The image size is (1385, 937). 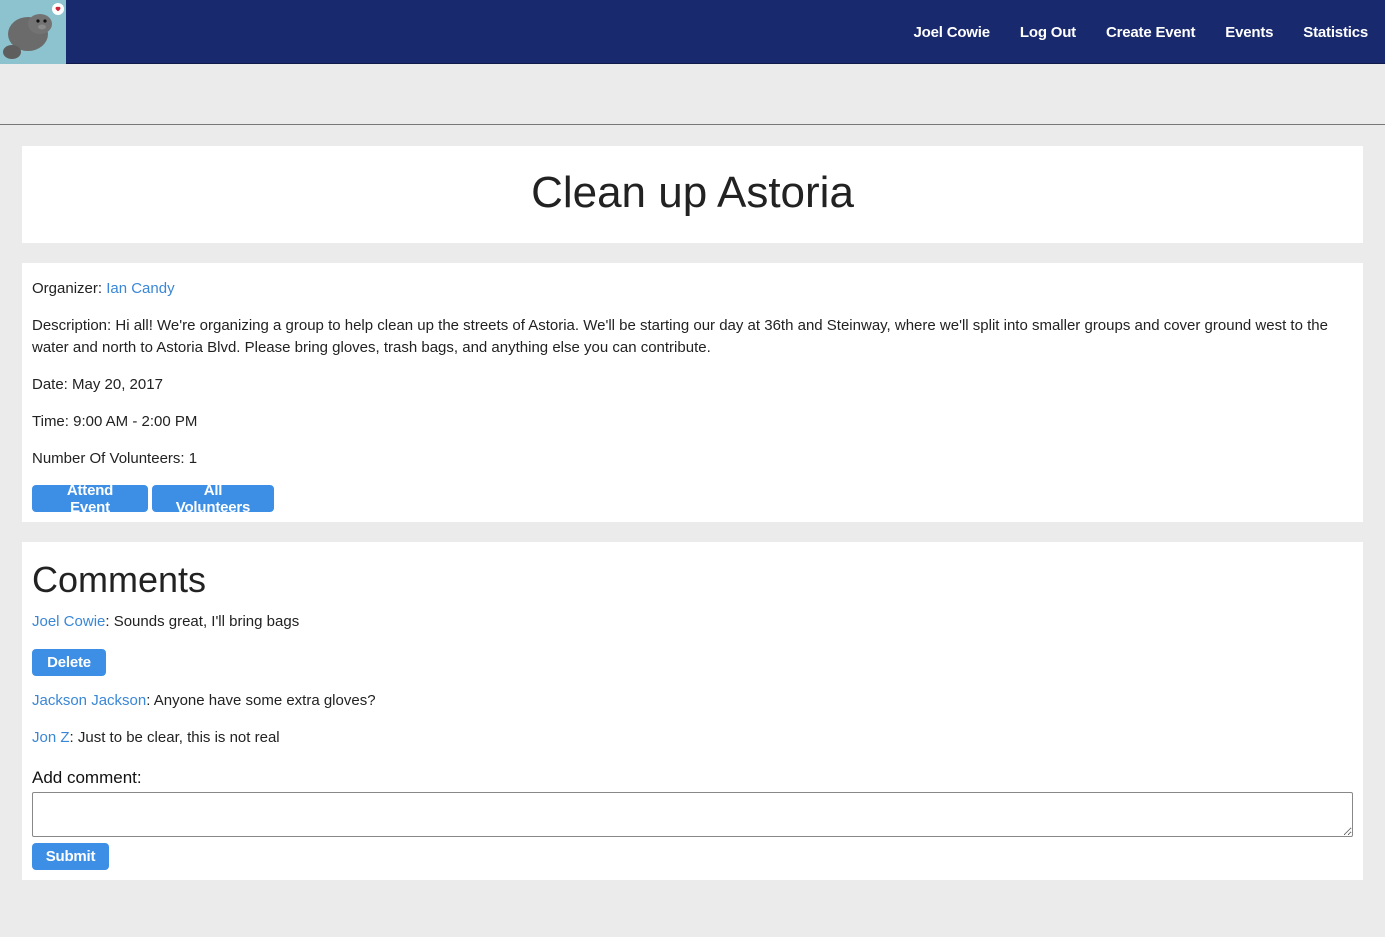 What do you see at coordinates (51, 737) in the screenshot?
I see `comment-author-link: Jon Z` at bounding box center [51, 737].